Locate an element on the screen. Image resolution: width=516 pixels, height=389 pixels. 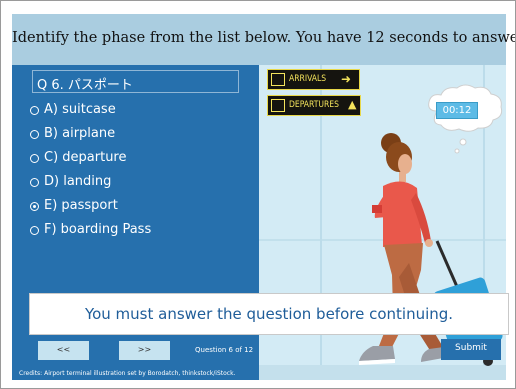
option-label: C) departure is located at coordinates (85, 157).